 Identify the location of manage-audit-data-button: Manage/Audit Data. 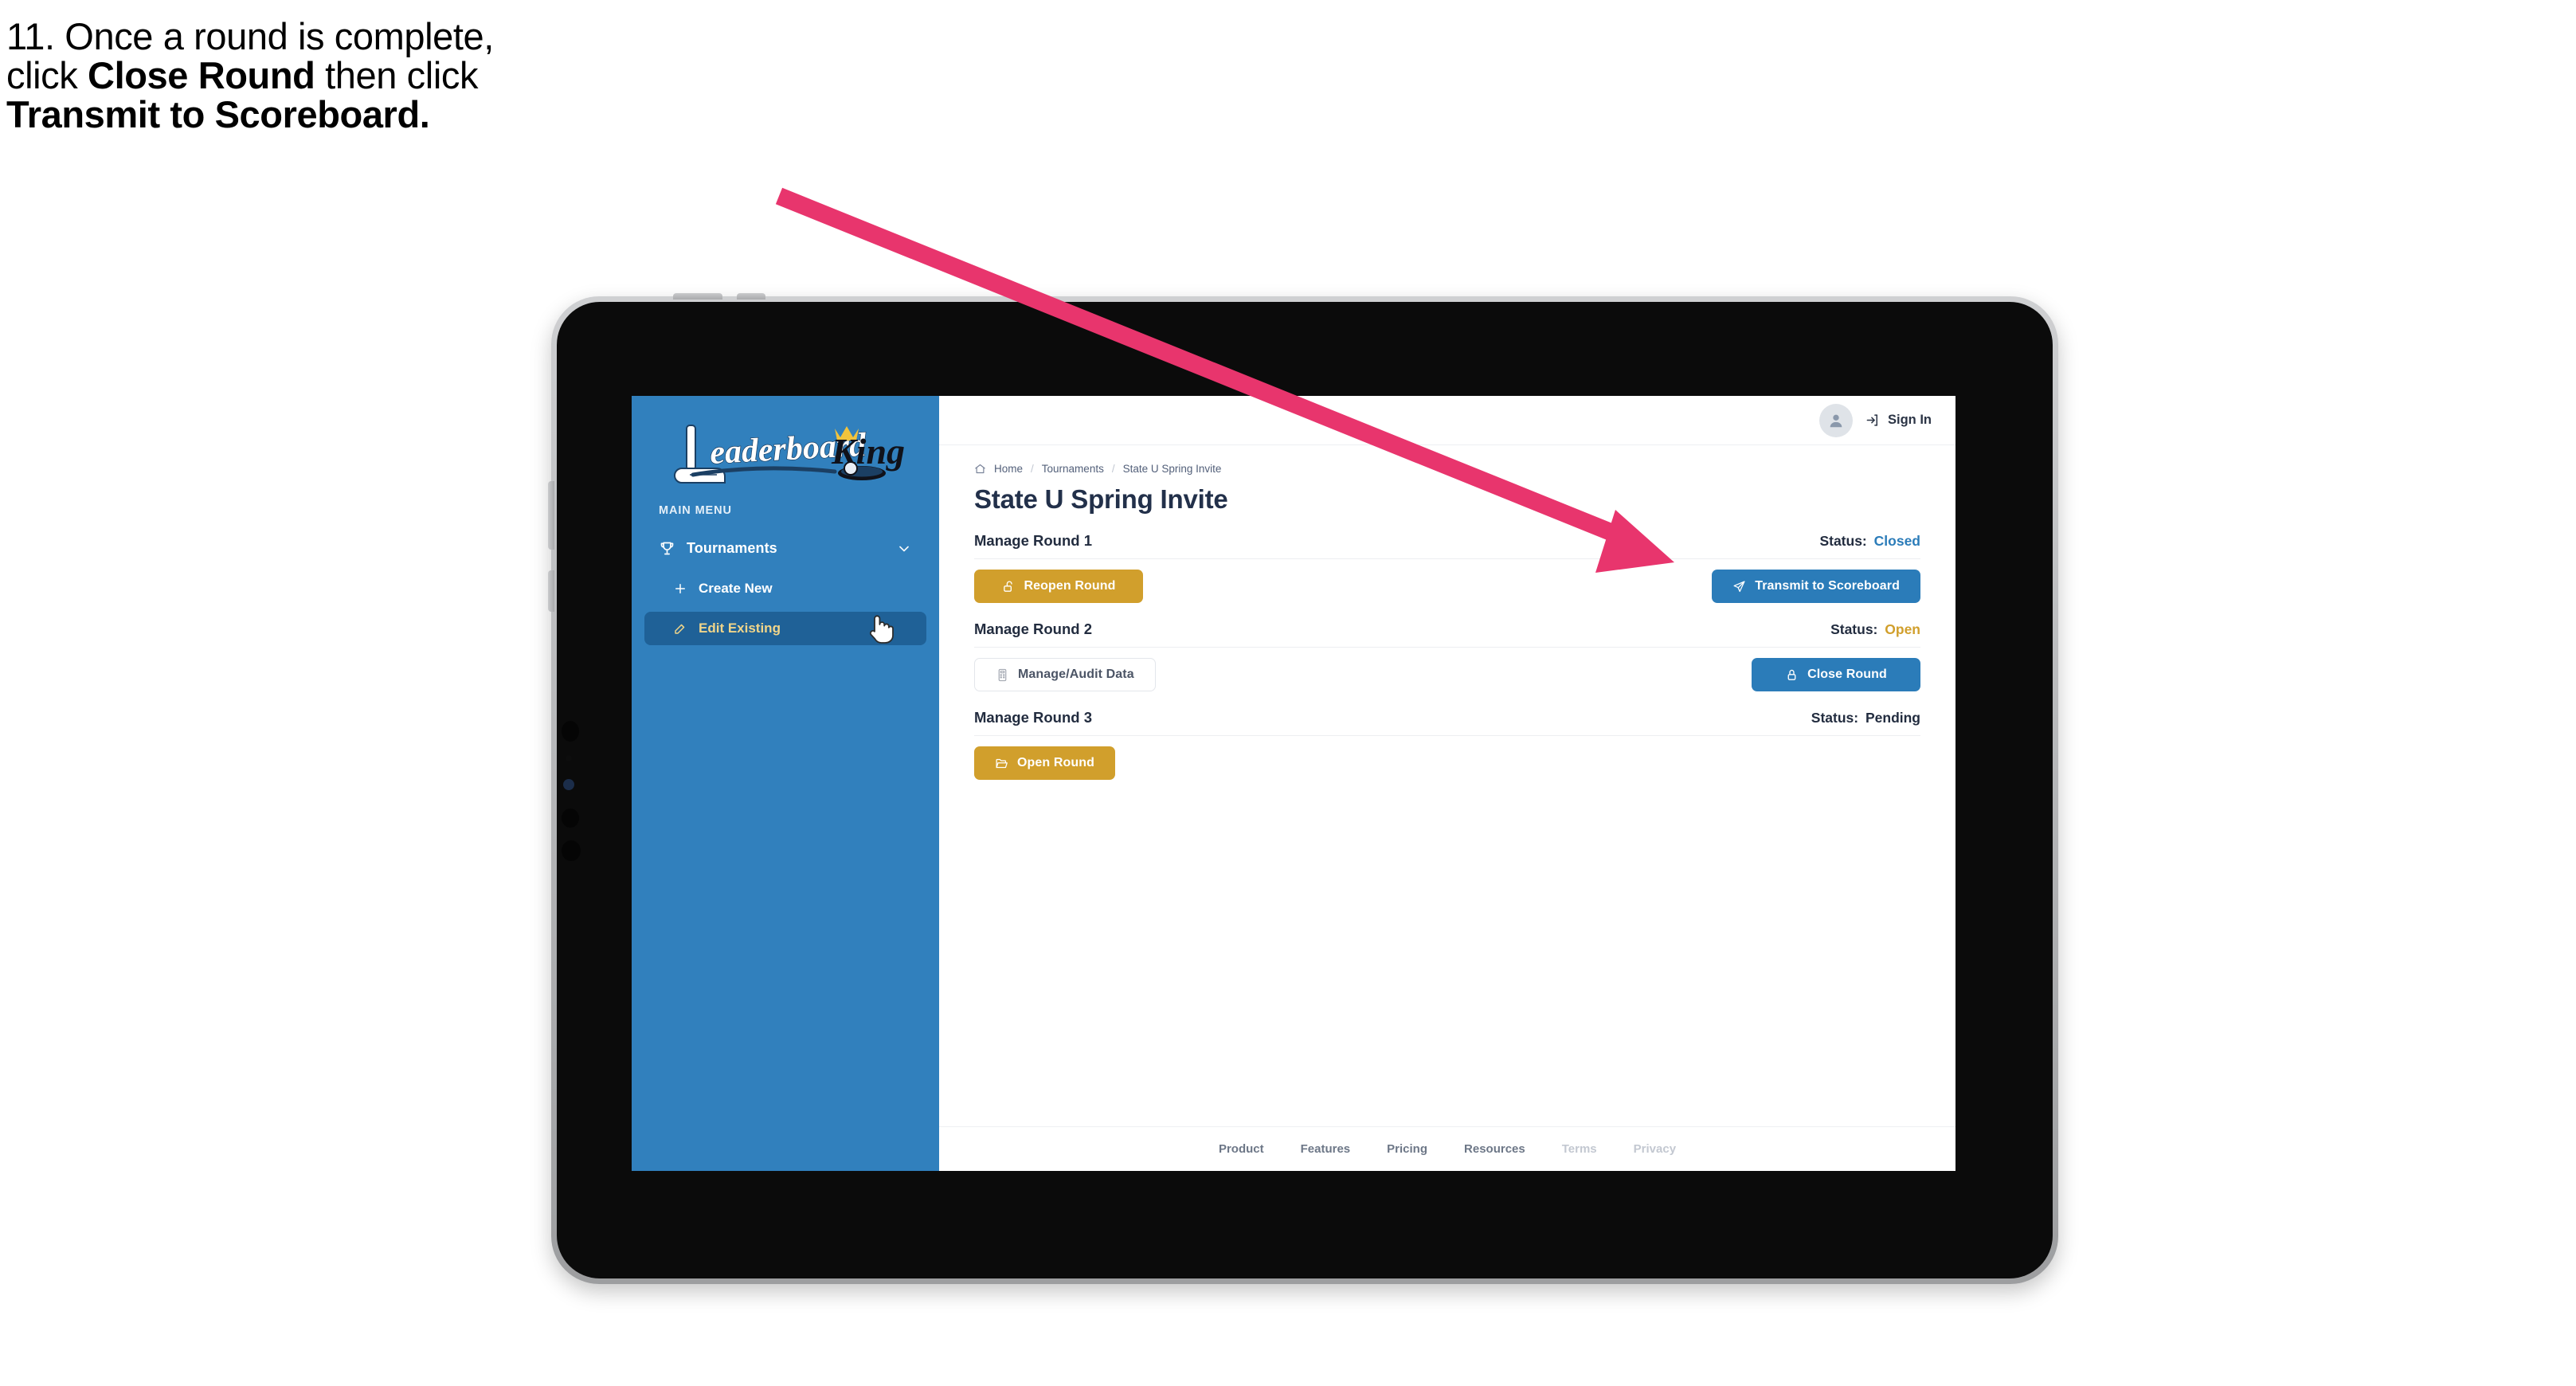
(1065, 674).